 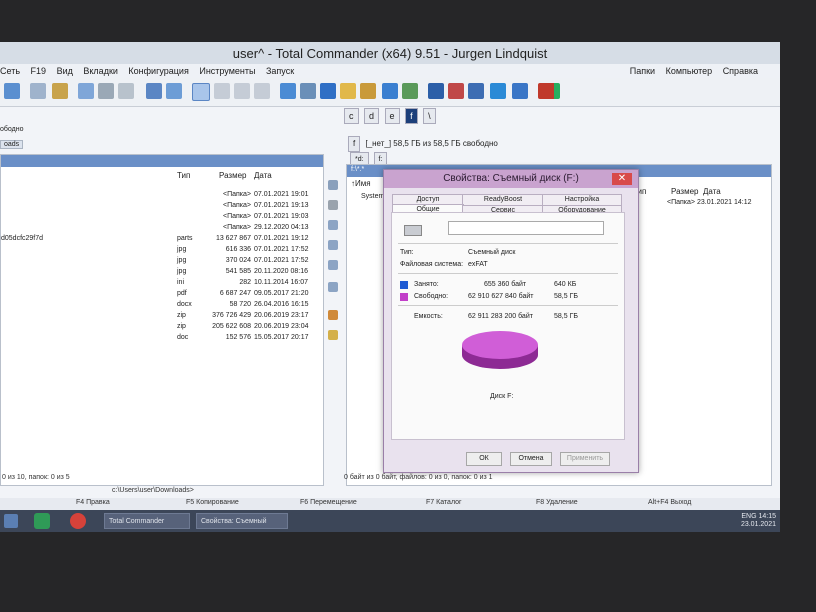 What do you see at coordinates (333, 265) in the screenshot?
I see `move-icon` at bounding box center [333, 265].